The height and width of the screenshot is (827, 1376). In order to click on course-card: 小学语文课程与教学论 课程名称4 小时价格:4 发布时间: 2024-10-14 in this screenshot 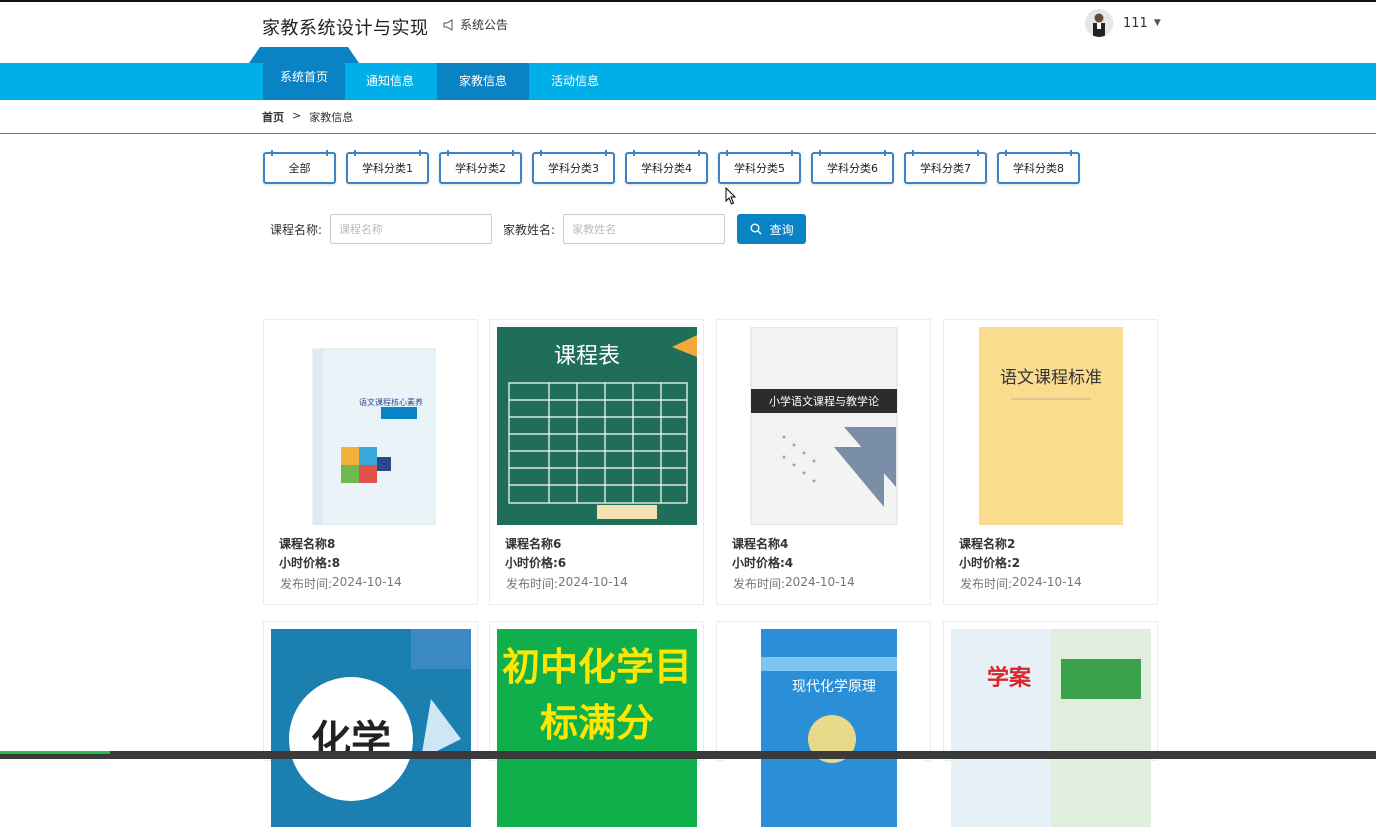, I will do `click(823, 462)`.